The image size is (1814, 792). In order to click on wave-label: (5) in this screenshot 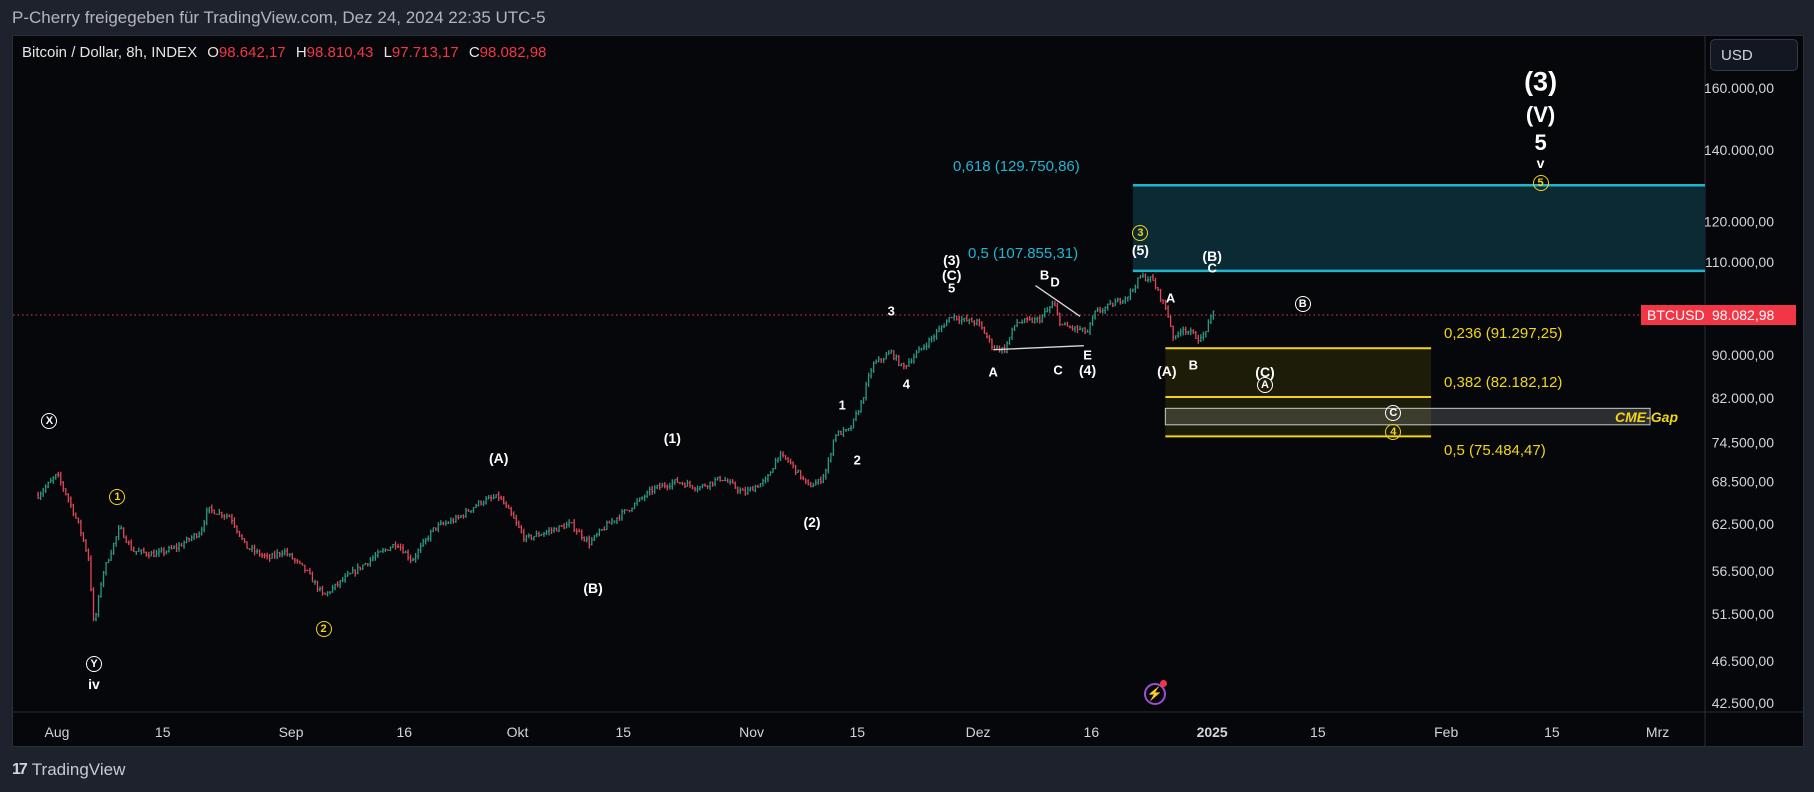, I will do `click(1140, 250)`.